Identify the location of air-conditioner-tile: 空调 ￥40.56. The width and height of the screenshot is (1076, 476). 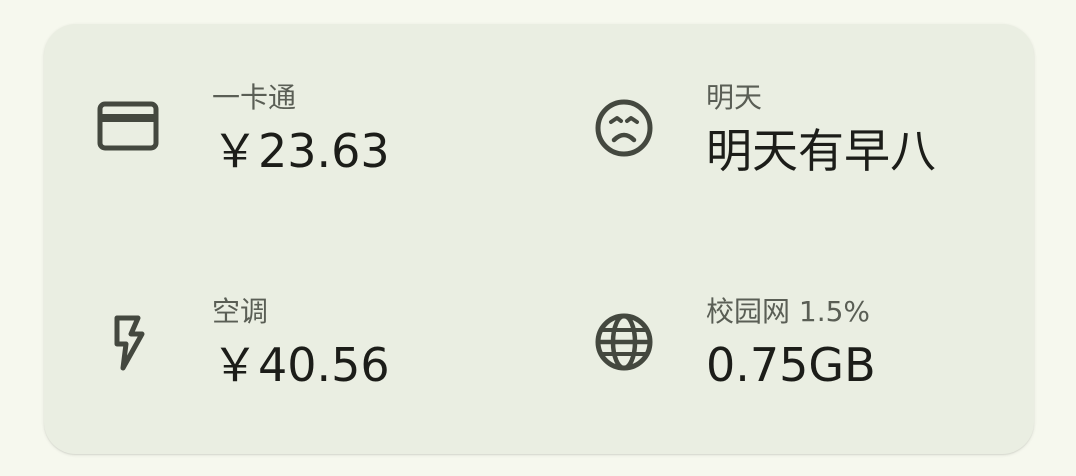
(336, 373).